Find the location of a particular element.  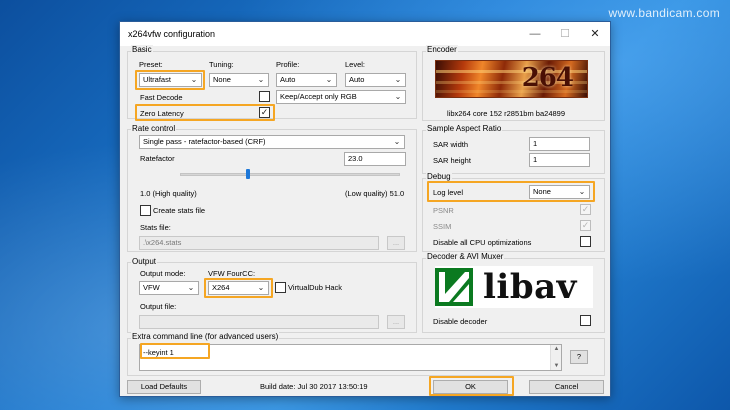

output-group-label: Output is located at coordinates (144, 261).